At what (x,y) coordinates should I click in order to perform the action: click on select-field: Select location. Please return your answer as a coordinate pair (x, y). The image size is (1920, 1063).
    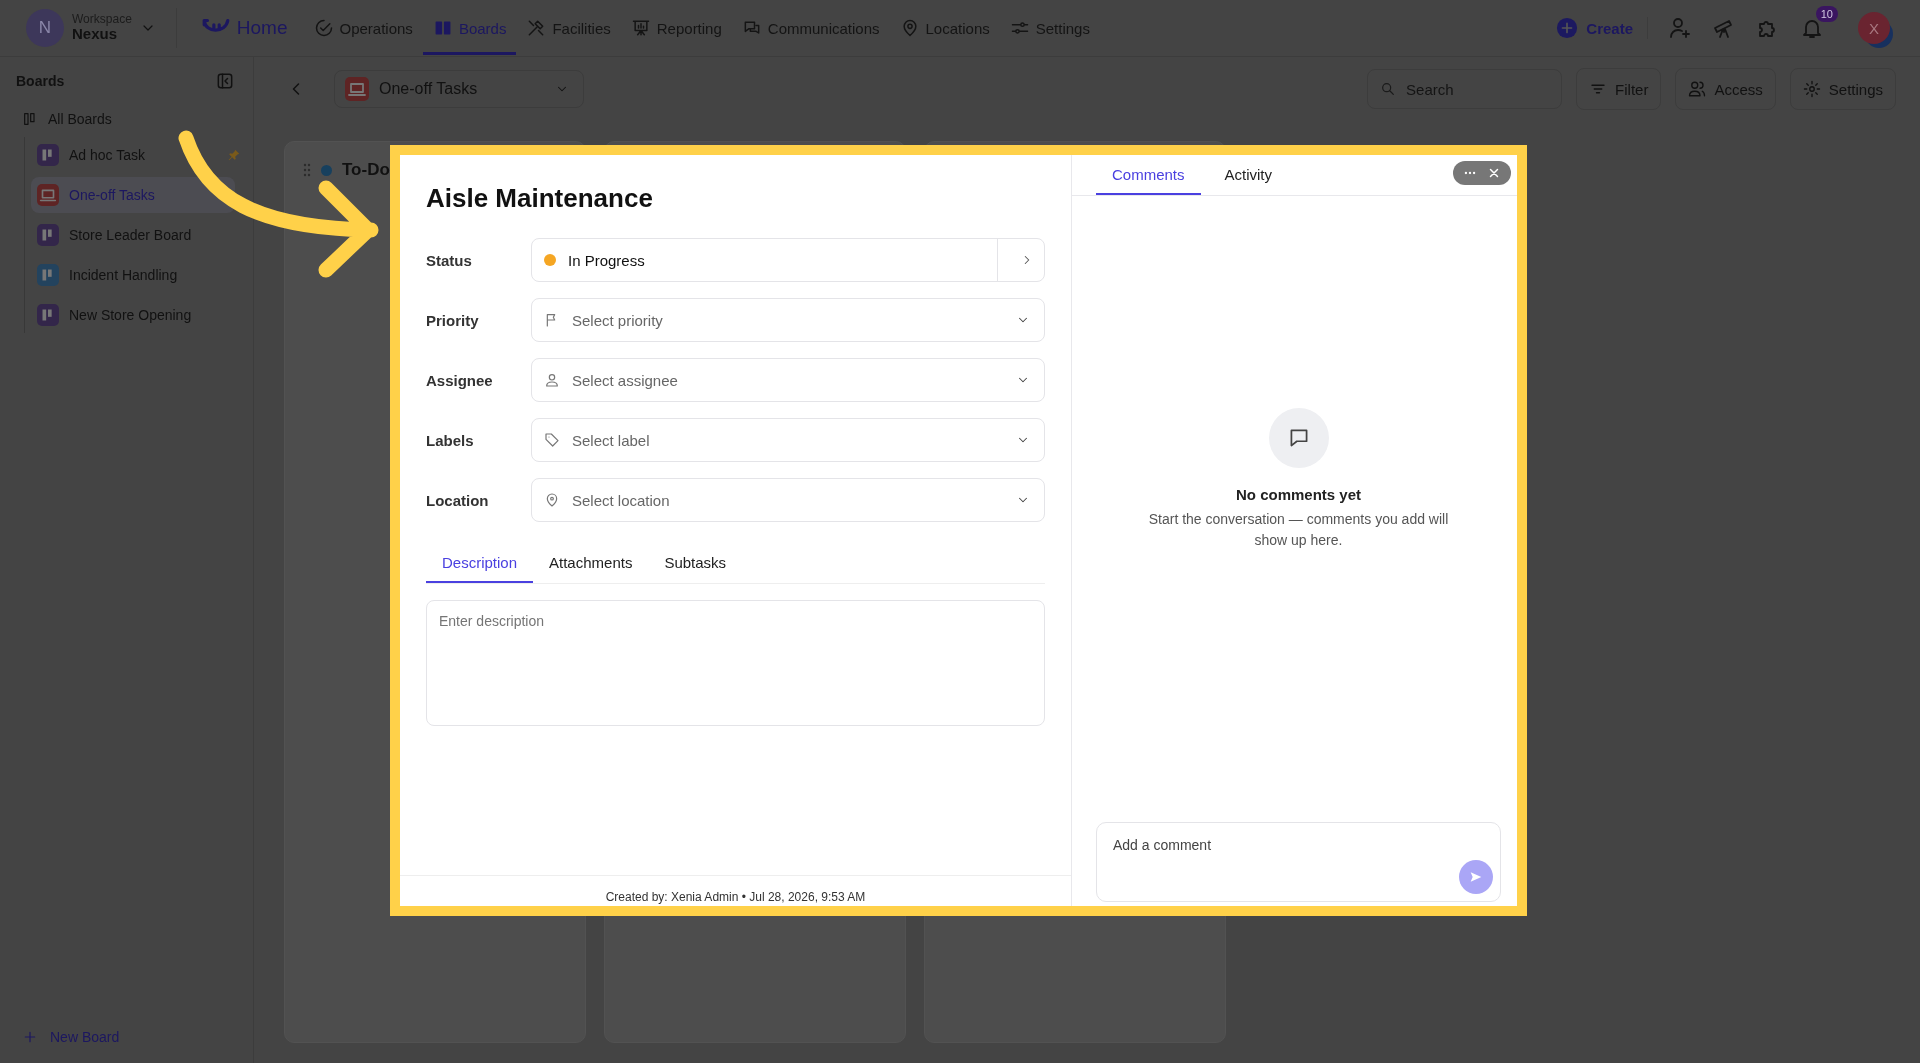
    Looking at the image, I should click on (788, 500).